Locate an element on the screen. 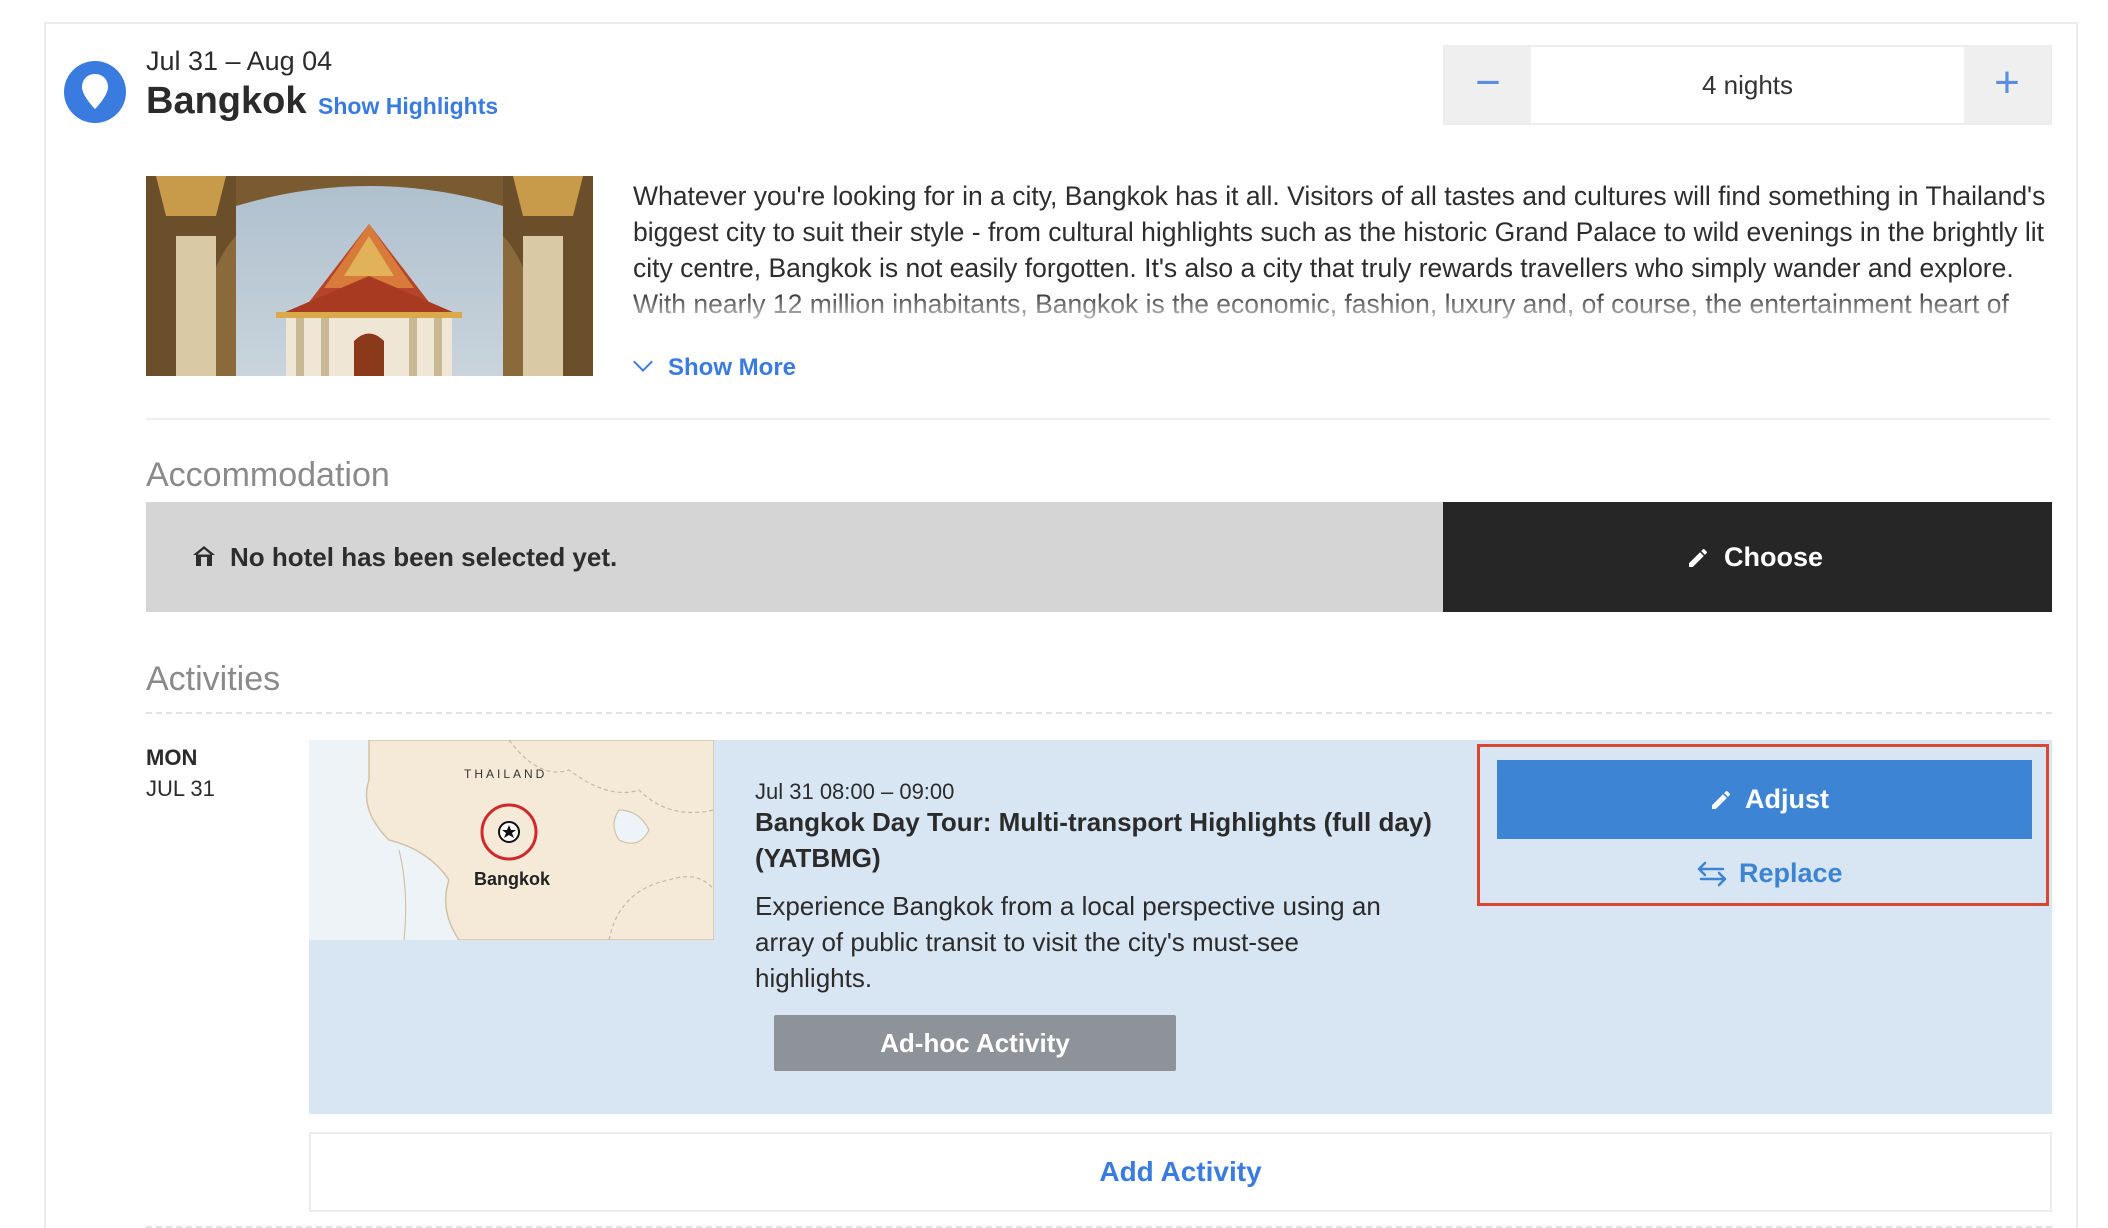 Image resolution: width=2108 pixels, height=1228 pixels. replace-activity-button: Replace is located at coordinates (1770, 873).